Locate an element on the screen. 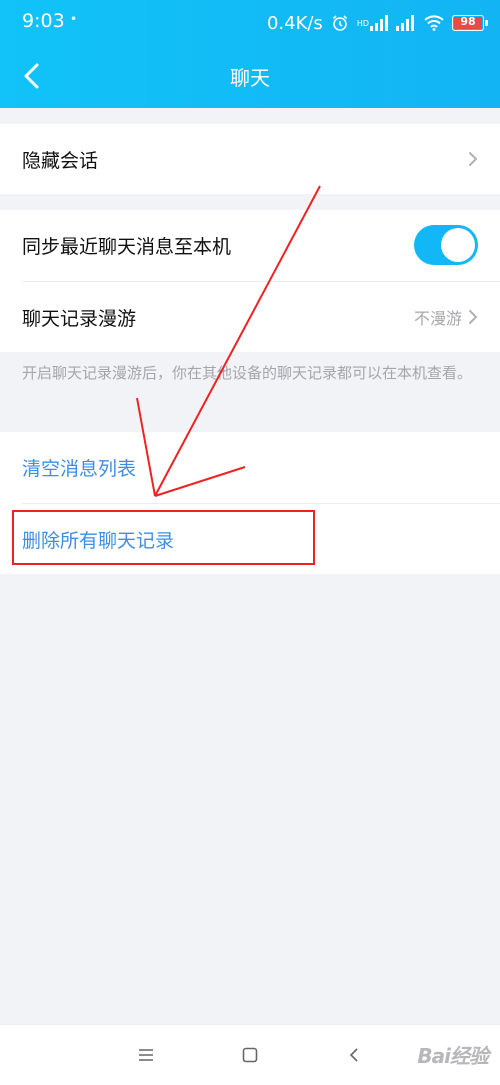 The height and width of the screenshot is (1085, 500). back-icon is located at coordinates (353, 1055).